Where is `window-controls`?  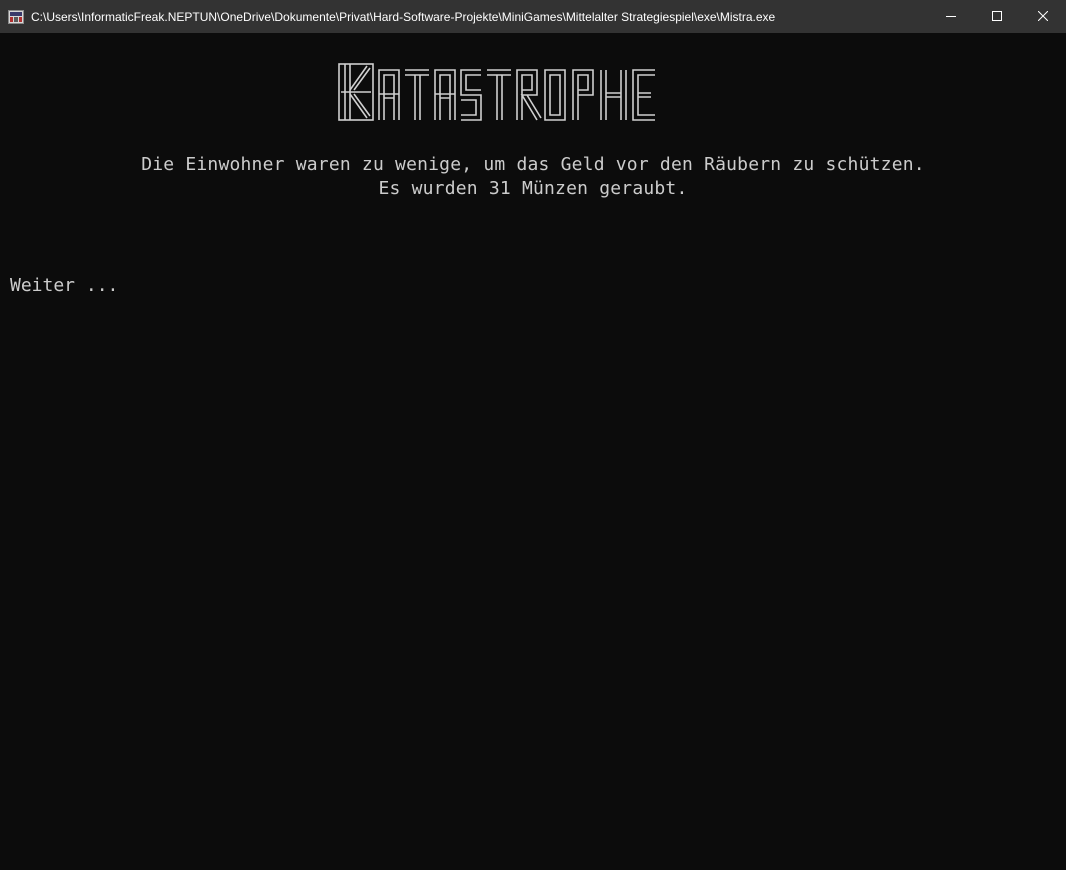
window-controls is located at coordinates (997, 16).